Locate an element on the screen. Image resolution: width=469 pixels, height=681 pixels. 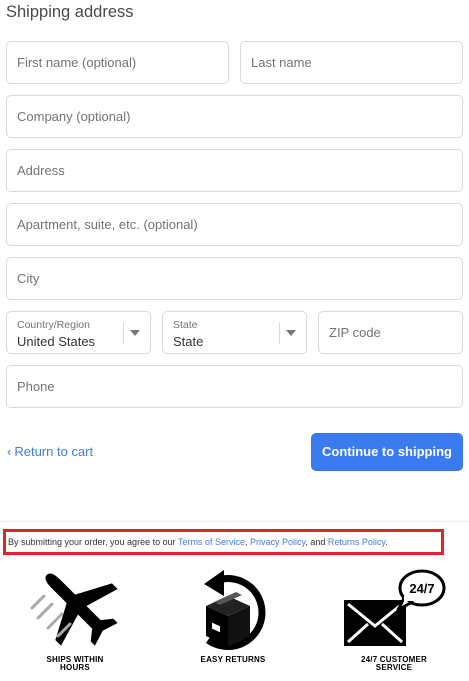
address-field: Address is located at coordinates (234, 170).